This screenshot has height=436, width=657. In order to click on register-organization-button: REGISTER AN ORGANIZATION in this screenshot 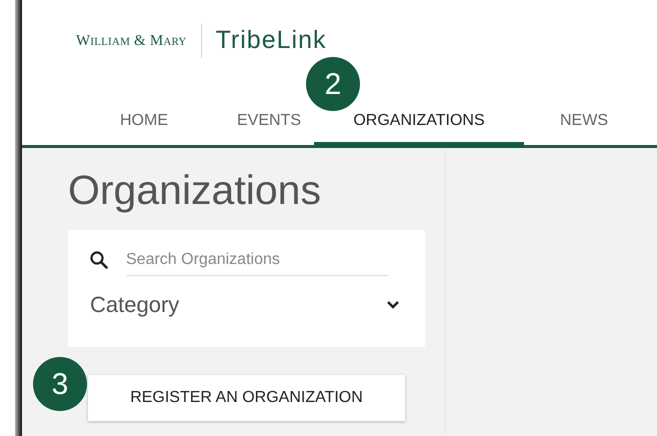, I will do `click(246, 398)`.